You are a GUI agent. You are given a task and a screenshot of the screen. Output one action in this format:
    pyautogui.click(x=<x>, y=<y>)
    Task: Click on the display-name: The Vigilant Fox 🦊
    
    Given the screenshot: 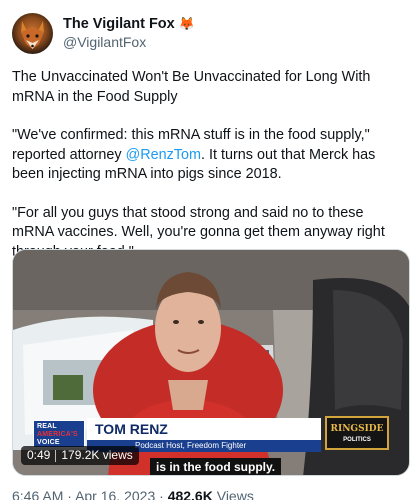 What is the action you would take?
    pyautogui.click(x=129, y=24)
    